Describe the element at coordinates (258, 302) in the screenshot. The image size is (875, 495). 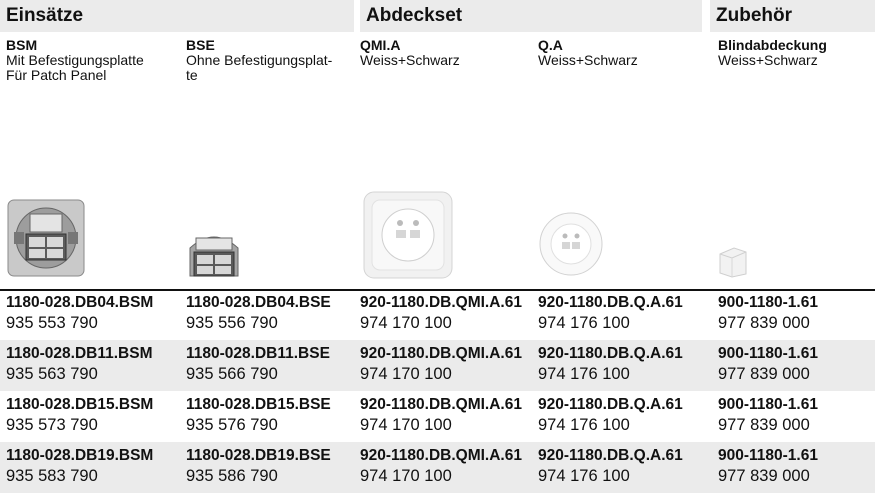
I see `article-code: 1180-028.DB04.BSE` at that location.